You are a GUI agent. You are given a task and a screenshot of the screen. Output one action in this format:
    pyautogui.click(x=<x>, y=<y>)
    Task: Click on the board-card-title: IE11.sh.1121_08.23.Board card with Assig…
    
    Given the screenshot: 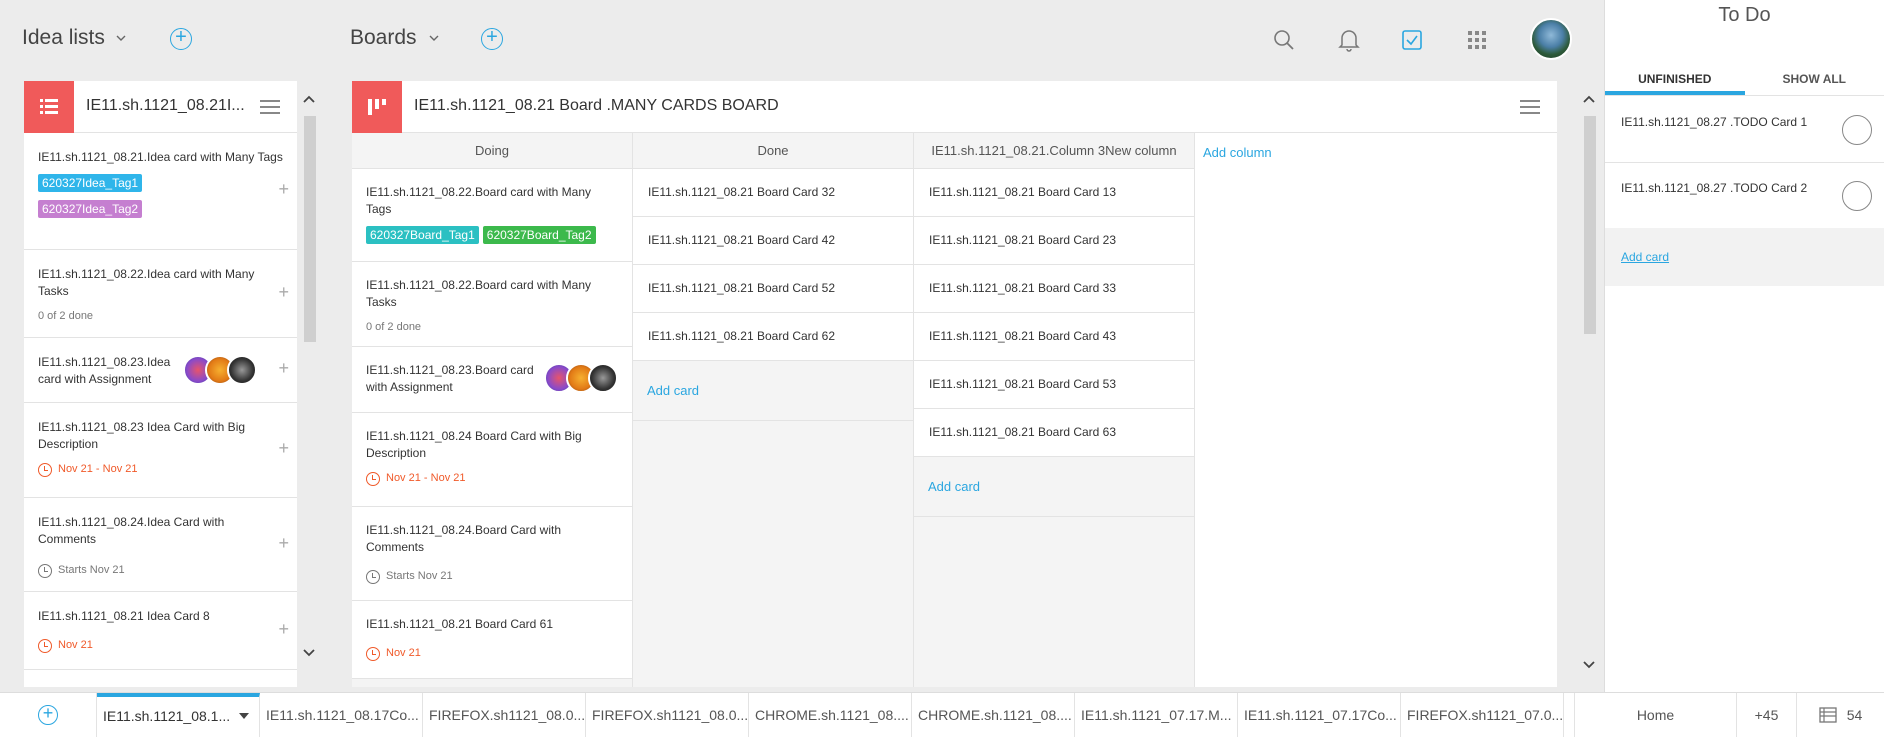 What is the action you would take?
    pyautogui.click(x=450, y=378)
    